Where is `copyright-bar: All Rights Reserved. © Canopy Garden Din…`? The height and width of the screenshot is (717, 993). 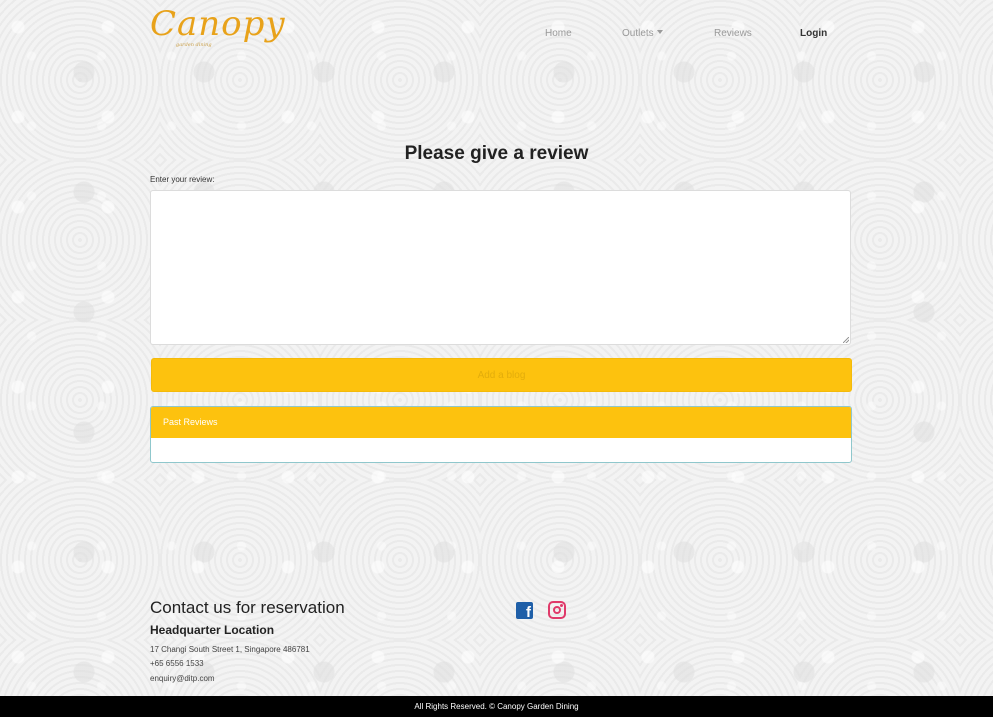
copyright-bar: All Rights Reserved. © Canopy Garden Din… is located at coordinates (496, 706).